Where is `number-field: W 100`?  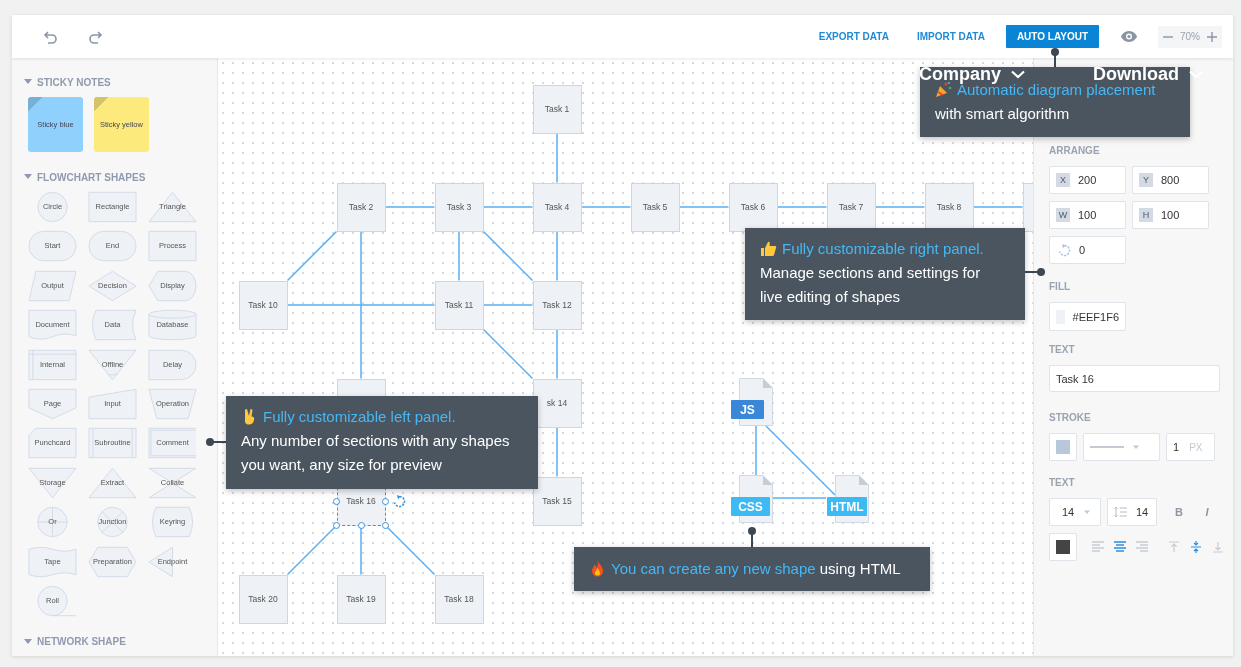 number-field: W 100 is located at coordinates (1087, 215).